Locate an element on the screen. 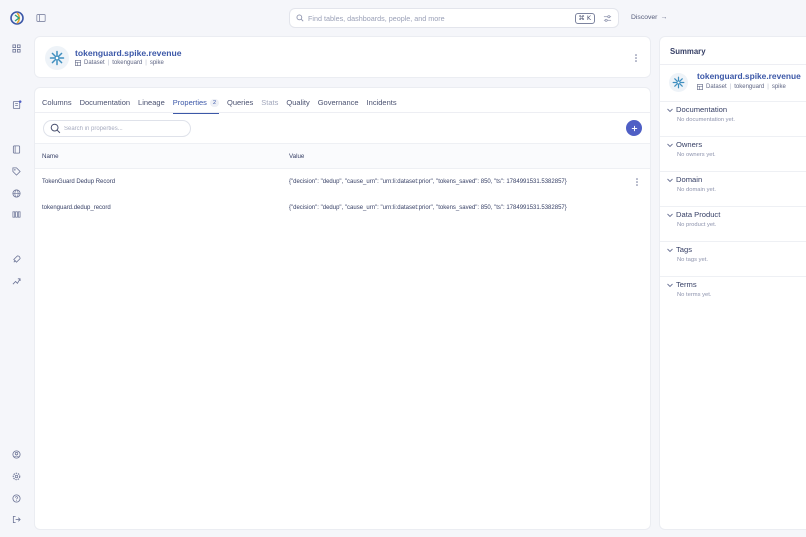 The width and height of the screenshot is (806, 537). tab-quality: Quality is located at coordinates (297, 104).